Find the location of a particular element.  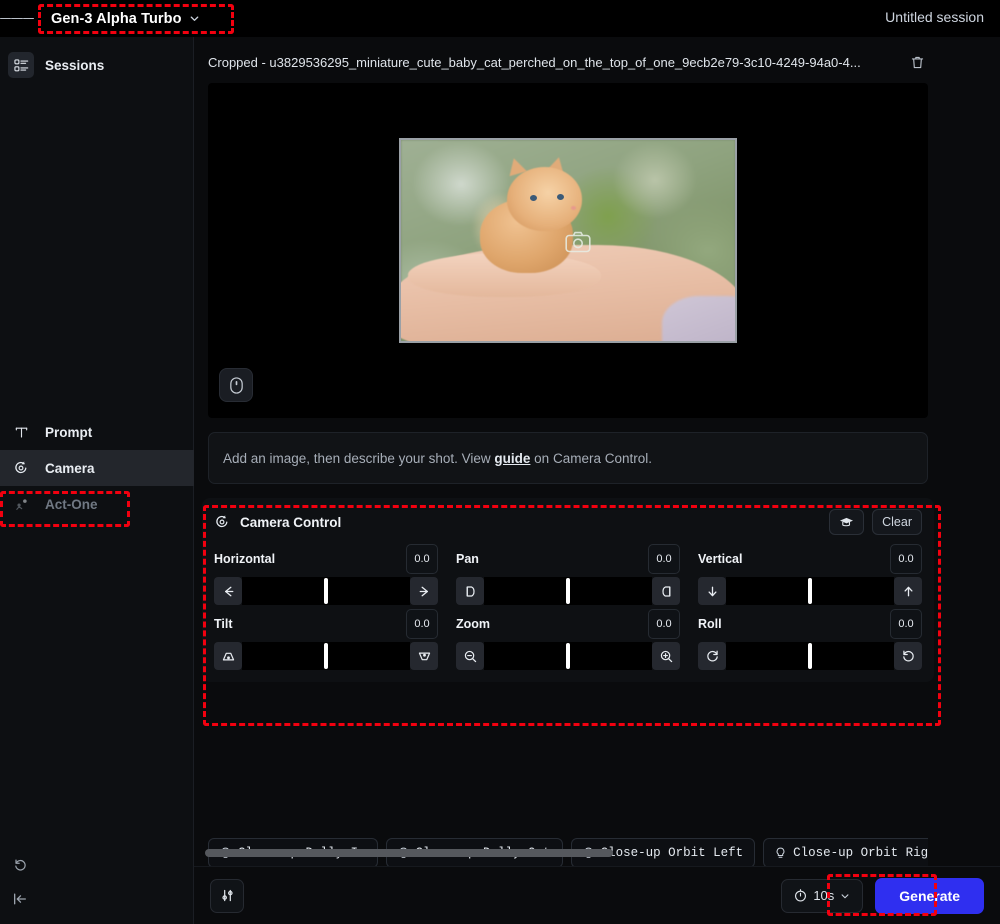

control-label: Zoom is located at coordinates (473, 624).